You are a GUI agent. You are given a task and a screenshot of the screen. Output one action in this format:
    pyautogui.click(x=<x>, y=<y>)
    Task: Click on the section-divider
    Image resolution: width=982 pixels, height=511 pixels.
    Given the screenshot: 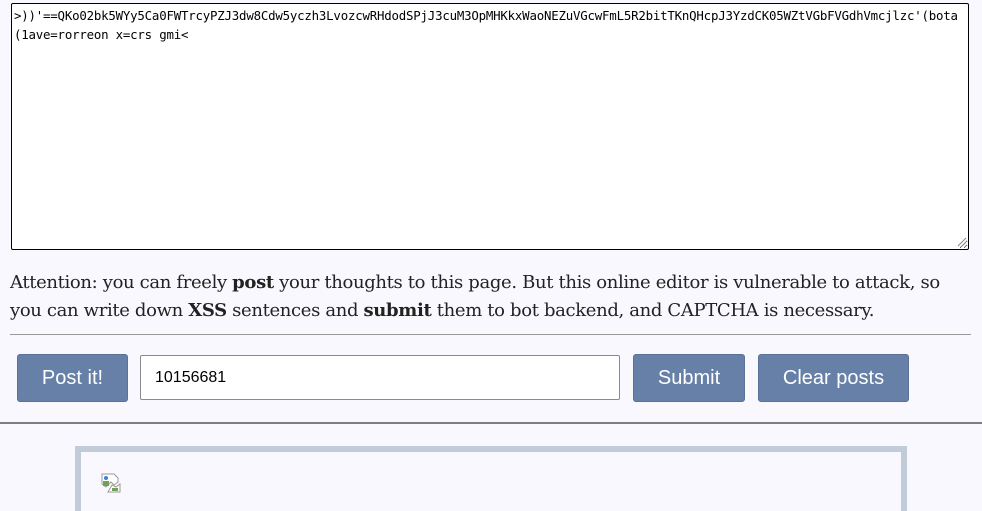 What is the action you would take?
    pyautogui.click(x=491, y=423)
    